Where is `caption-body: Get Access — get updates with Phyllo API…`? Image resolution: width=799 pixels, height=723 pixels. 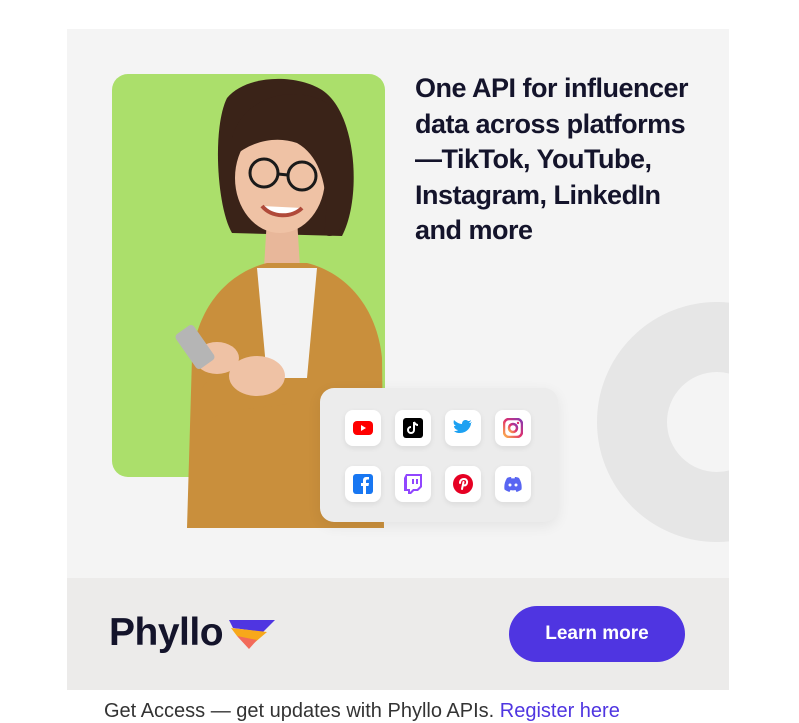 caption-body: Get Access — get updates with Phyllo API… is located at coordinates (299, 711).